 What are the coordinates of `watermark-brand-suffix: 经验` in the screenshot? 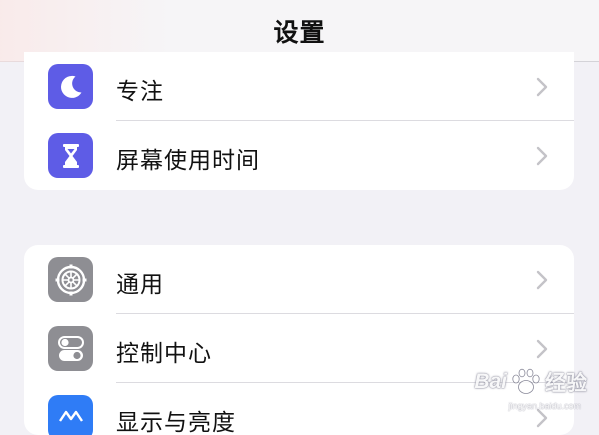 It's located at (566, 383).